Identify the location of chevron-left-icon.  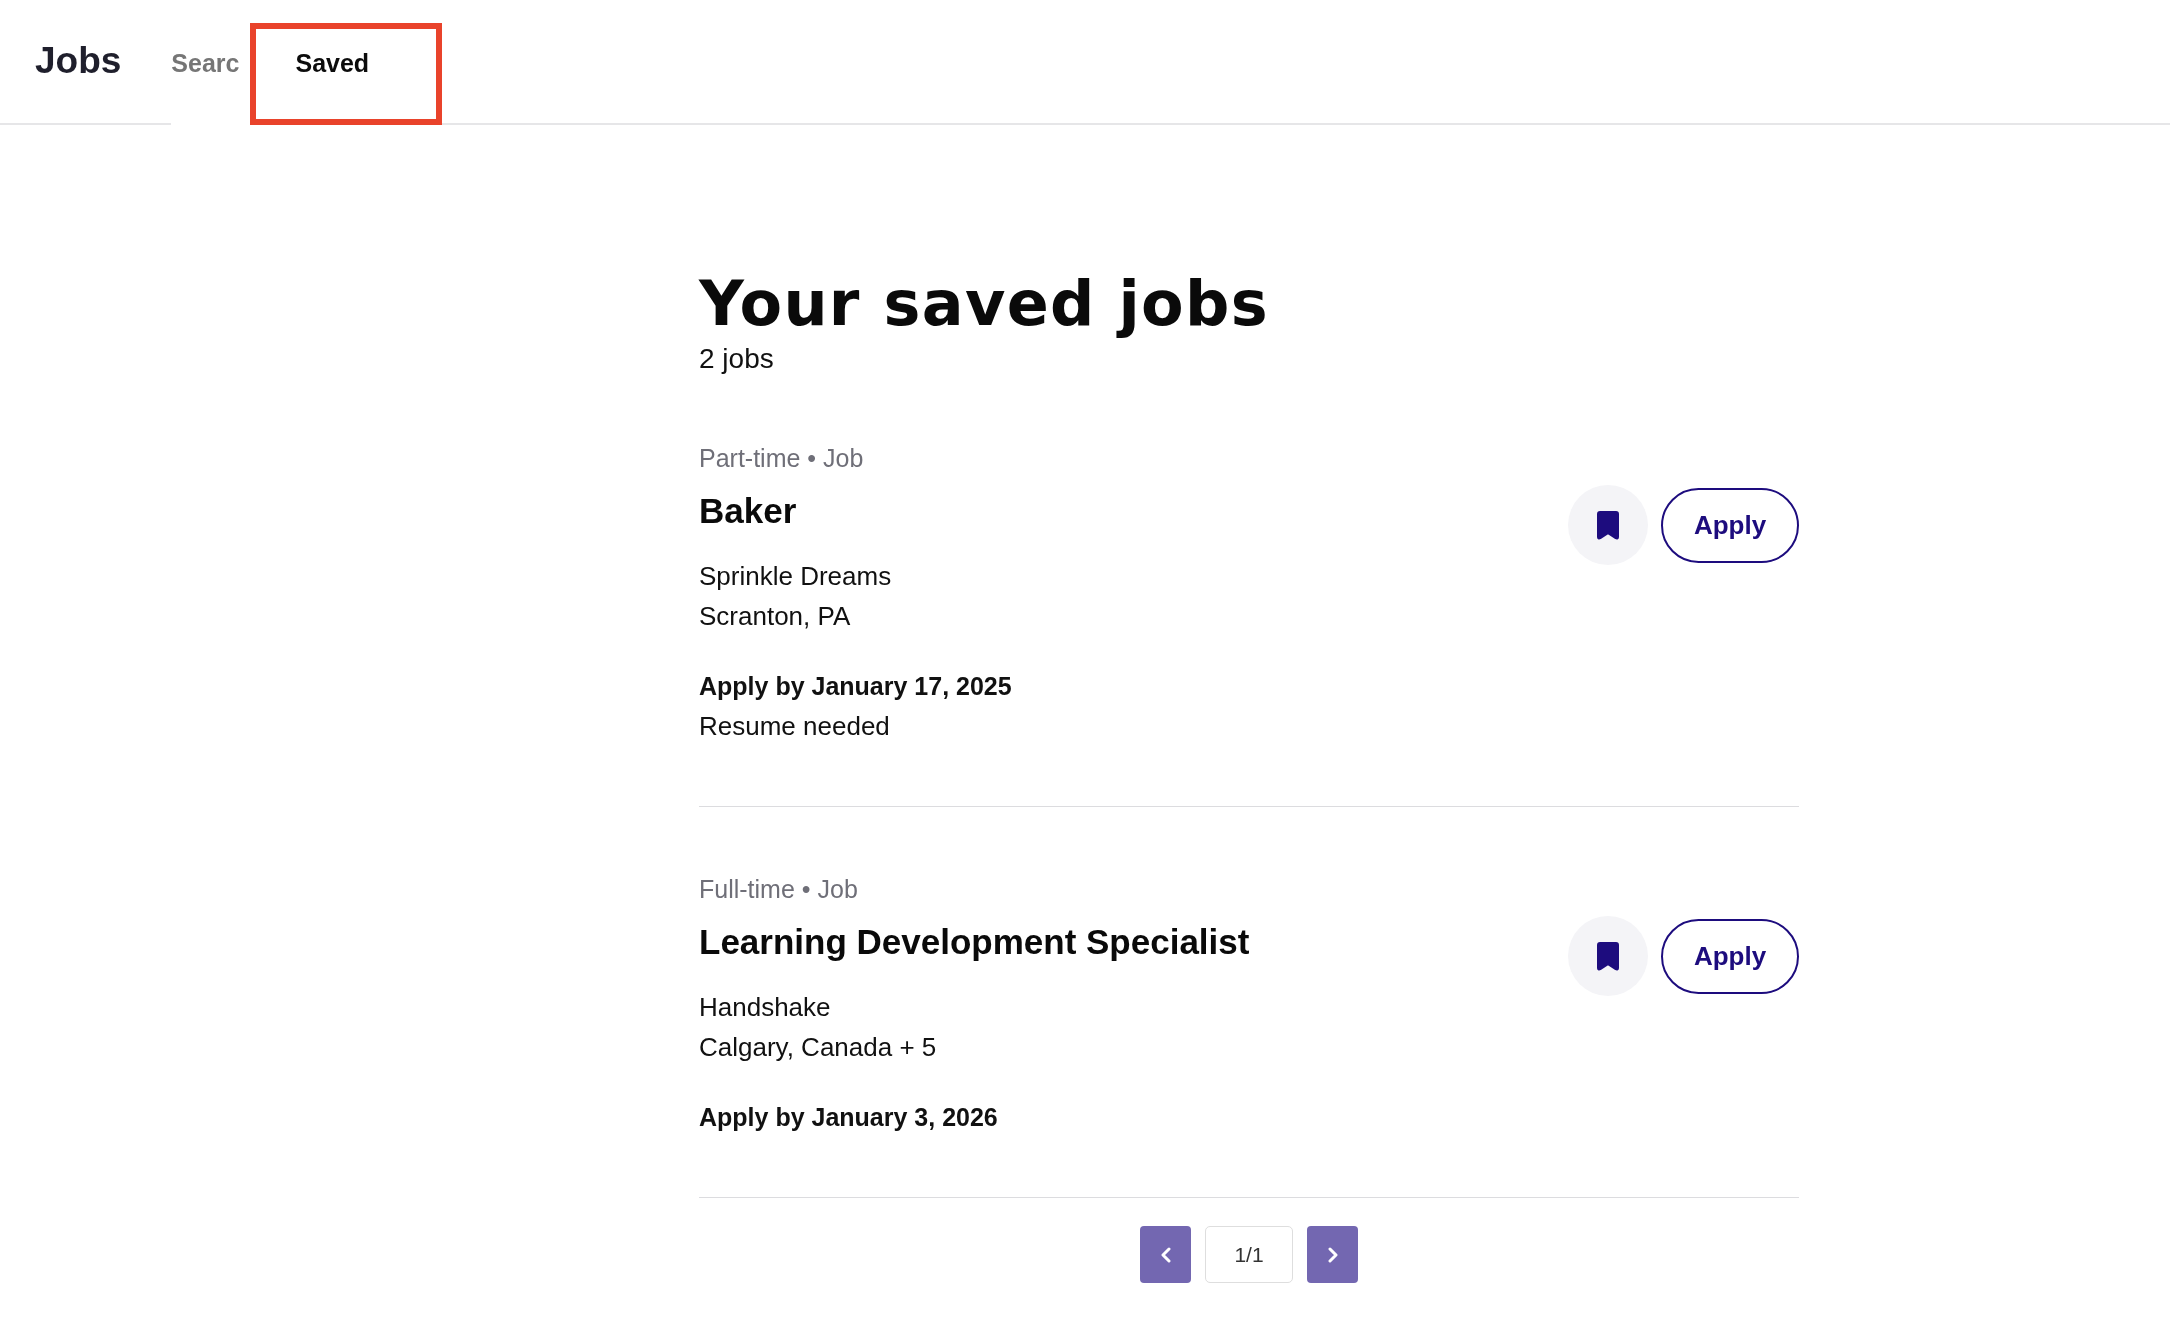
(1165, 1254).